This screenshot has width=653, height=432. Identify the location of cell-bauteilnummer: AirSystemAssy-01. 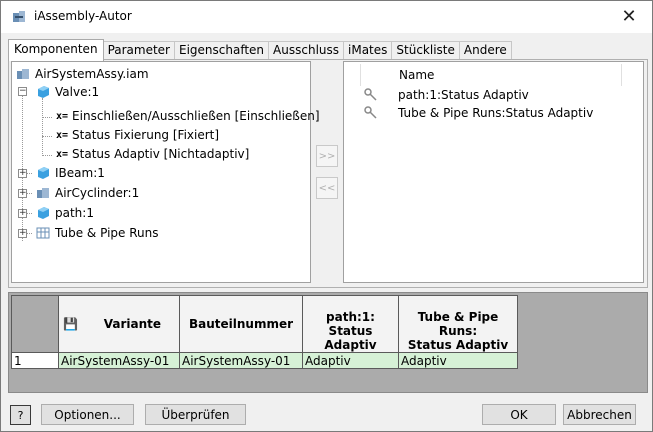
(241, 360).